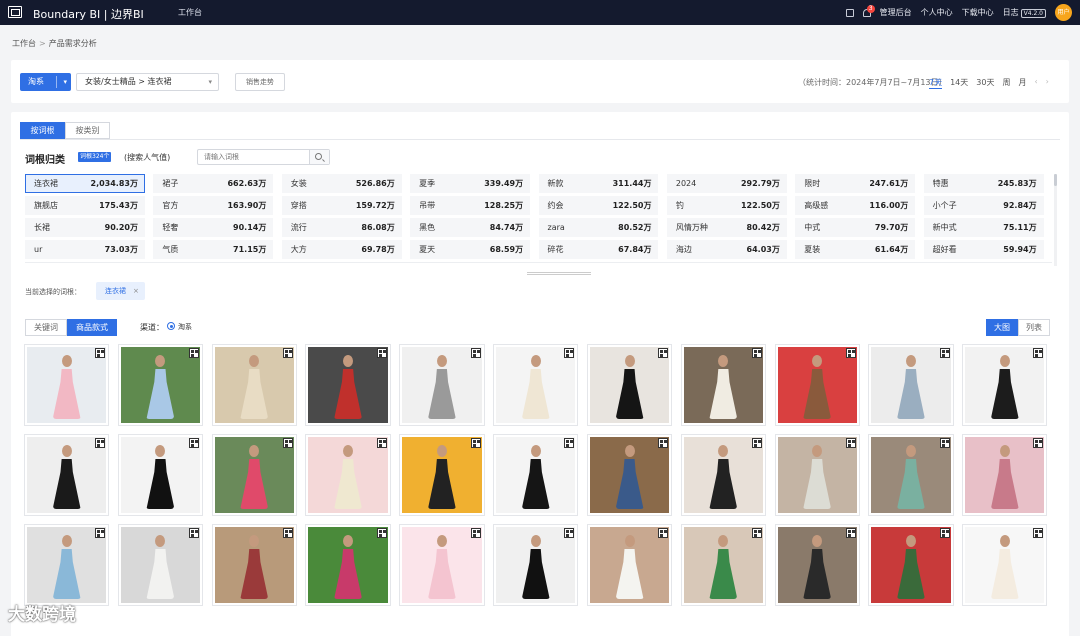 This screenshot has width=1080, height=636. I want to click on range-14d: 14天, so click(959, 83).